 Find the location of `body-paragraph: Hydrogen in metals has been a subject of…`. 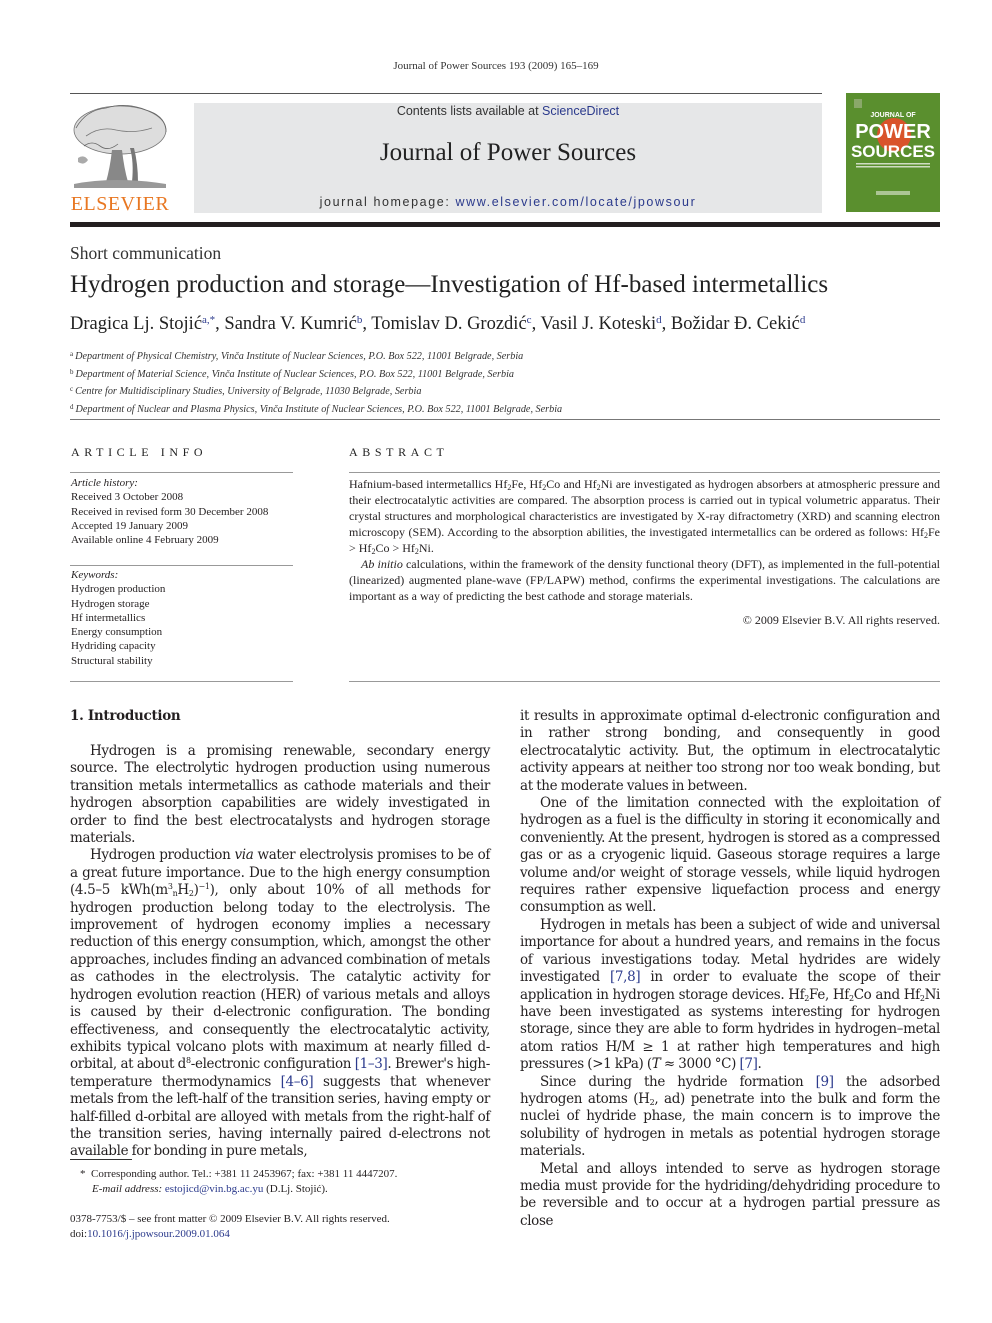

body-paragraph: Hydrogen in metals has been a subject of… is located at coordinates (730, 994).